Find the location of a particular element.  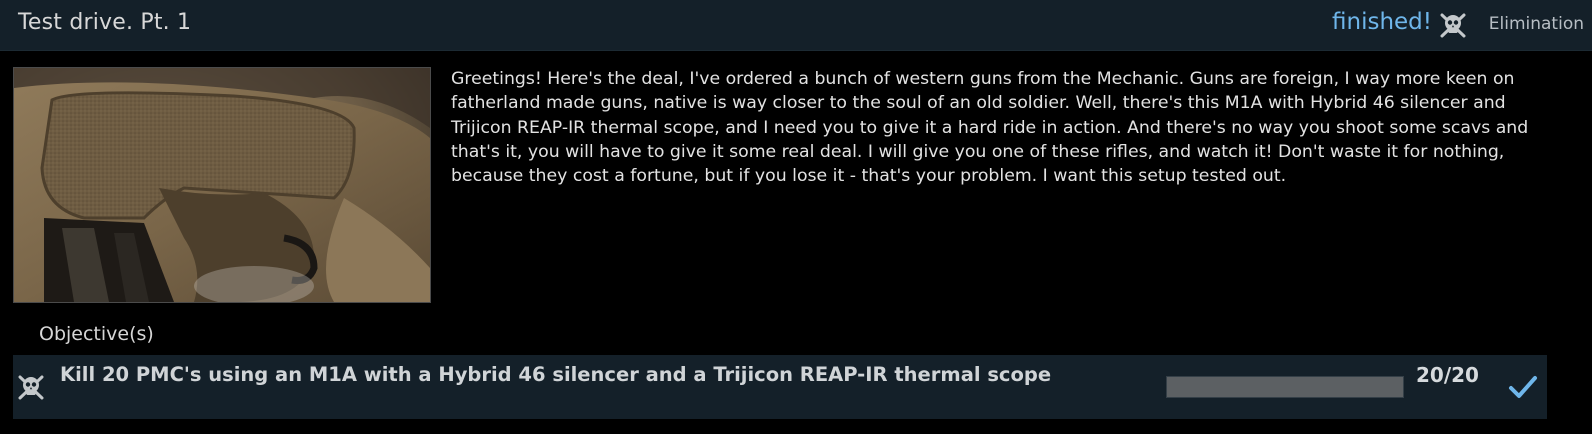

objective-progress-count: 20/20 is located at coordinates (1447, 375).